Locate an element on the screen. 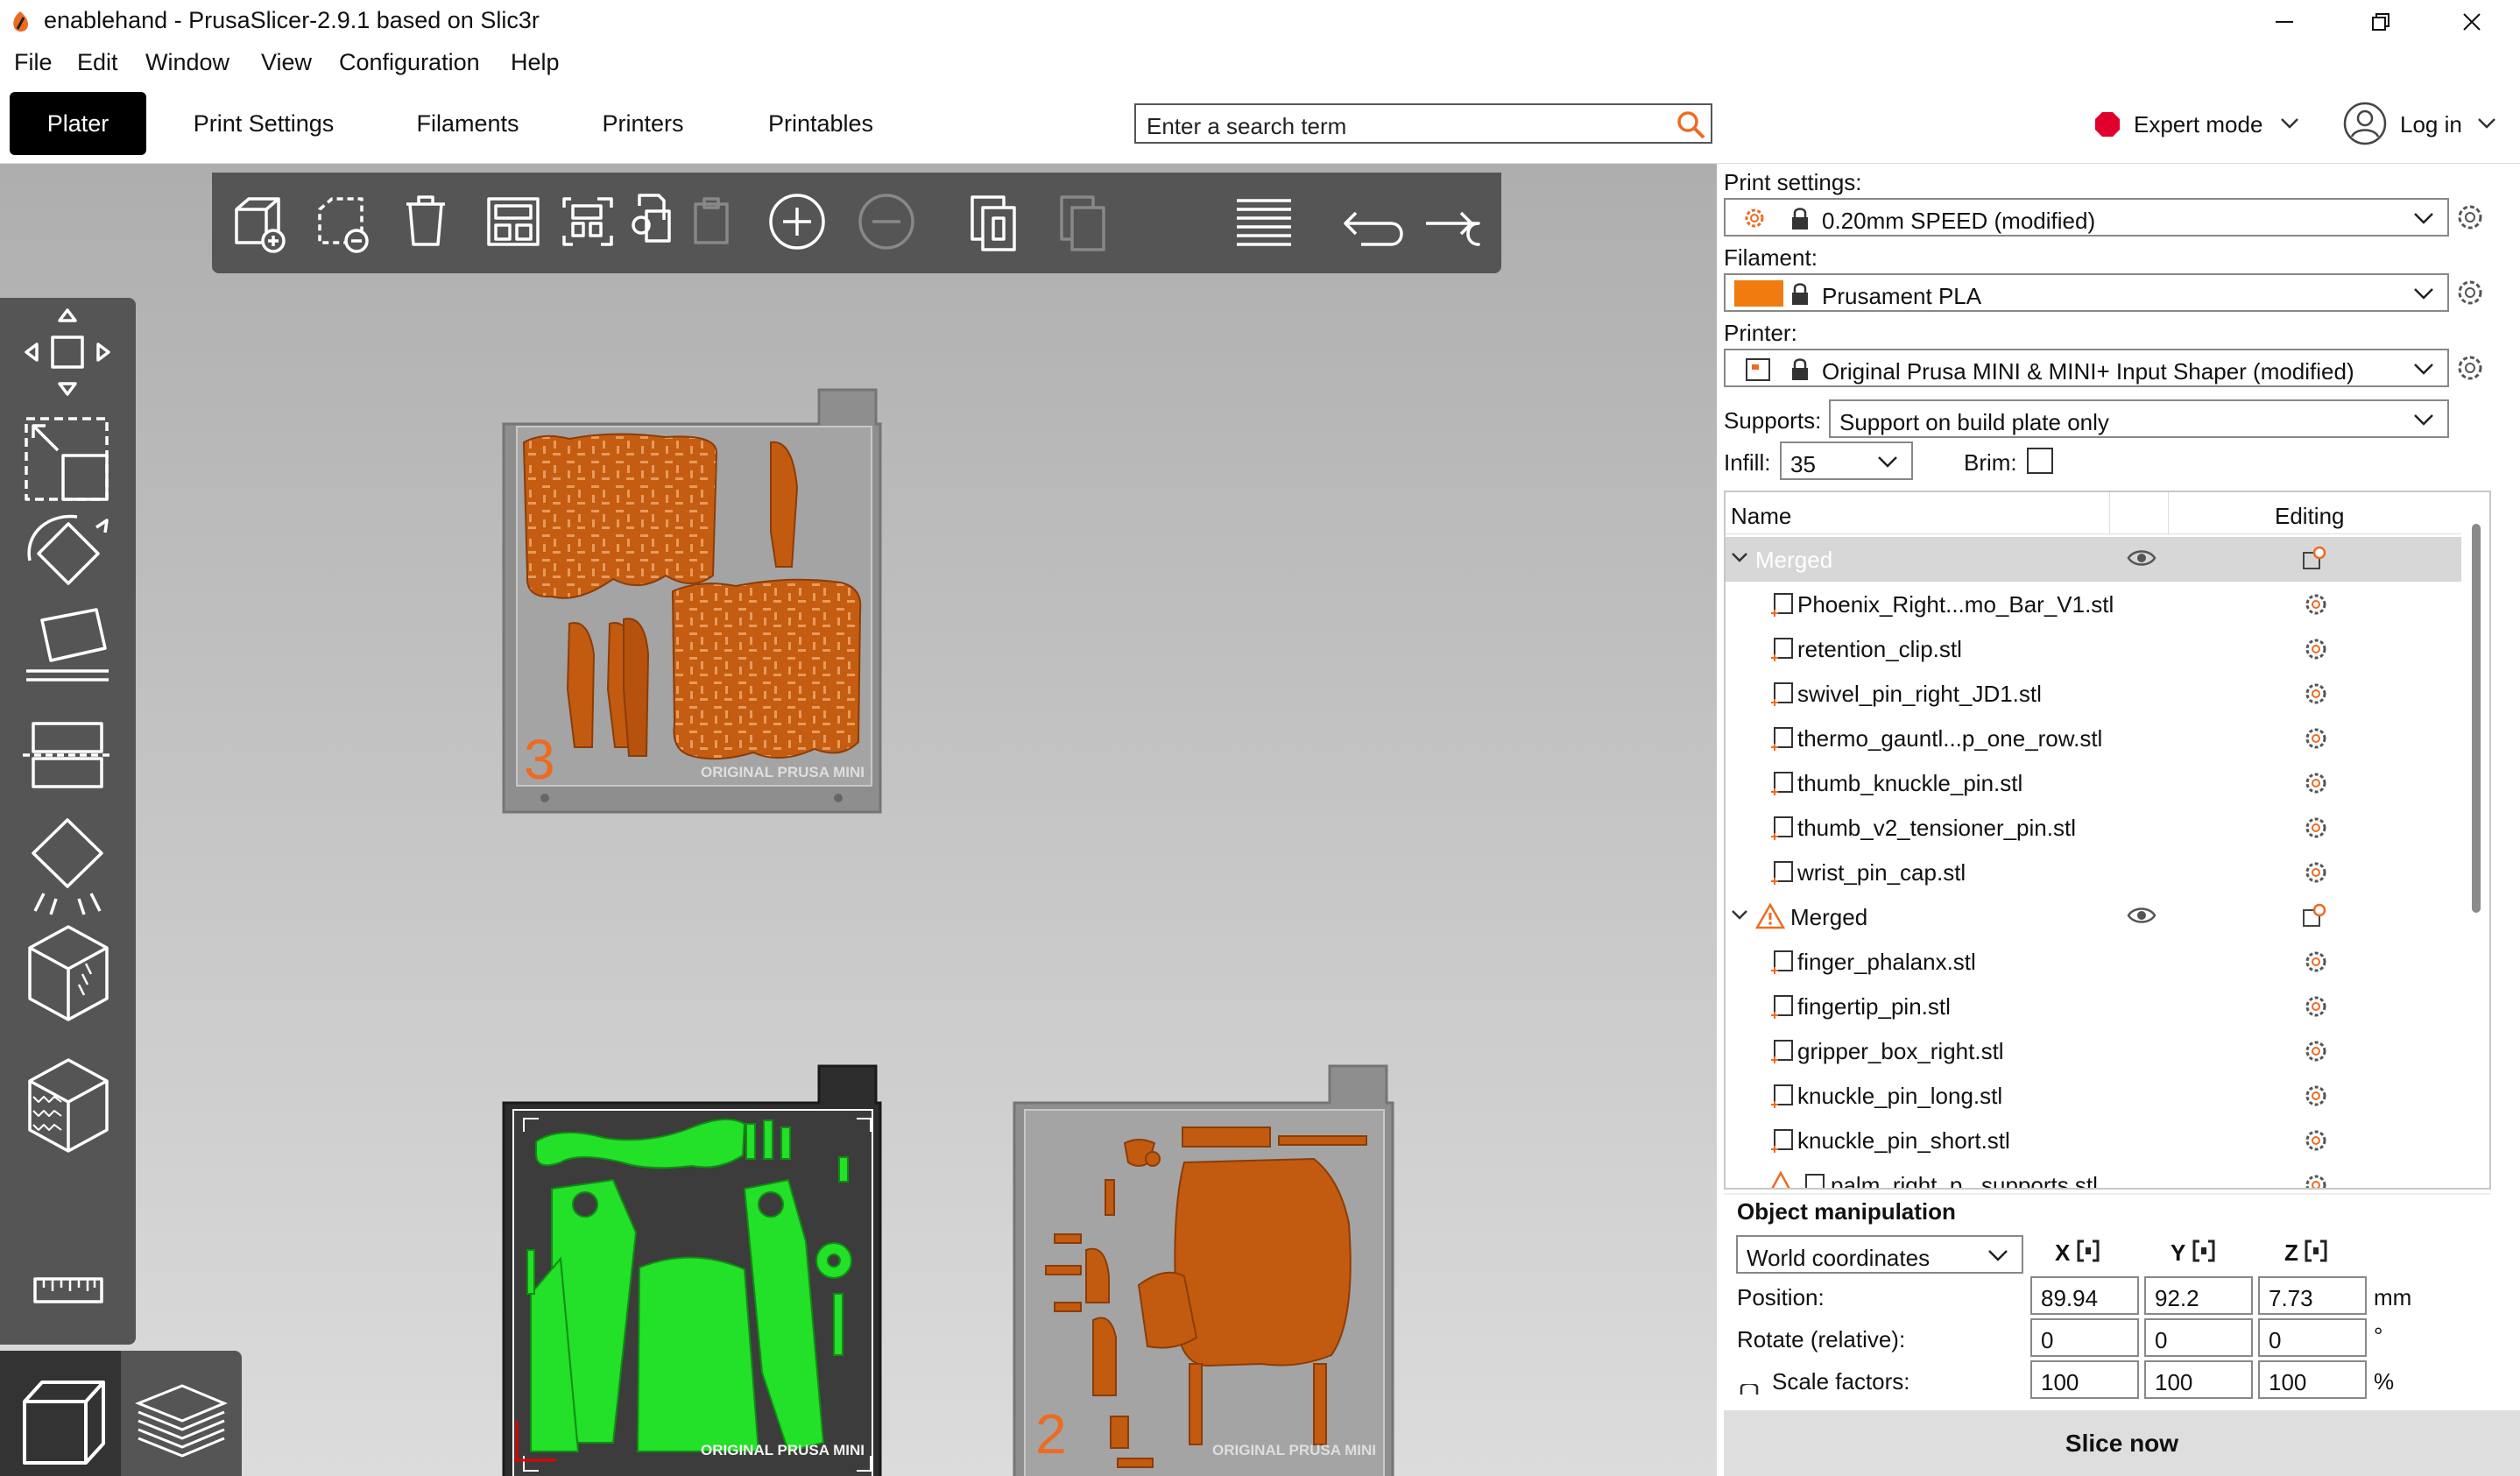  search-icon is located at coordinates (1691, 125).